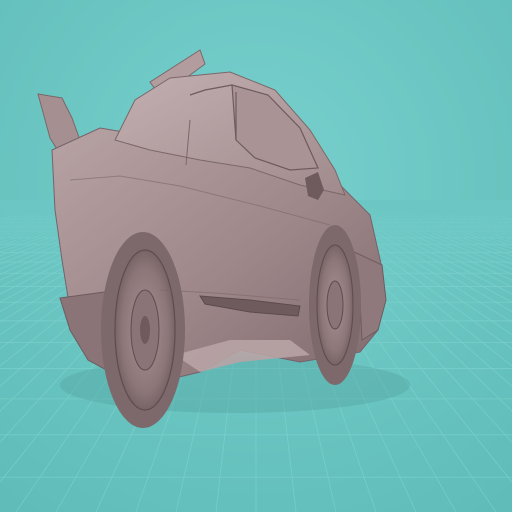 The height and width of the screenshot is (512, 512). Describe the element at coordinates (335, 305) in the screenshot. I see `front-wheel` at that location.